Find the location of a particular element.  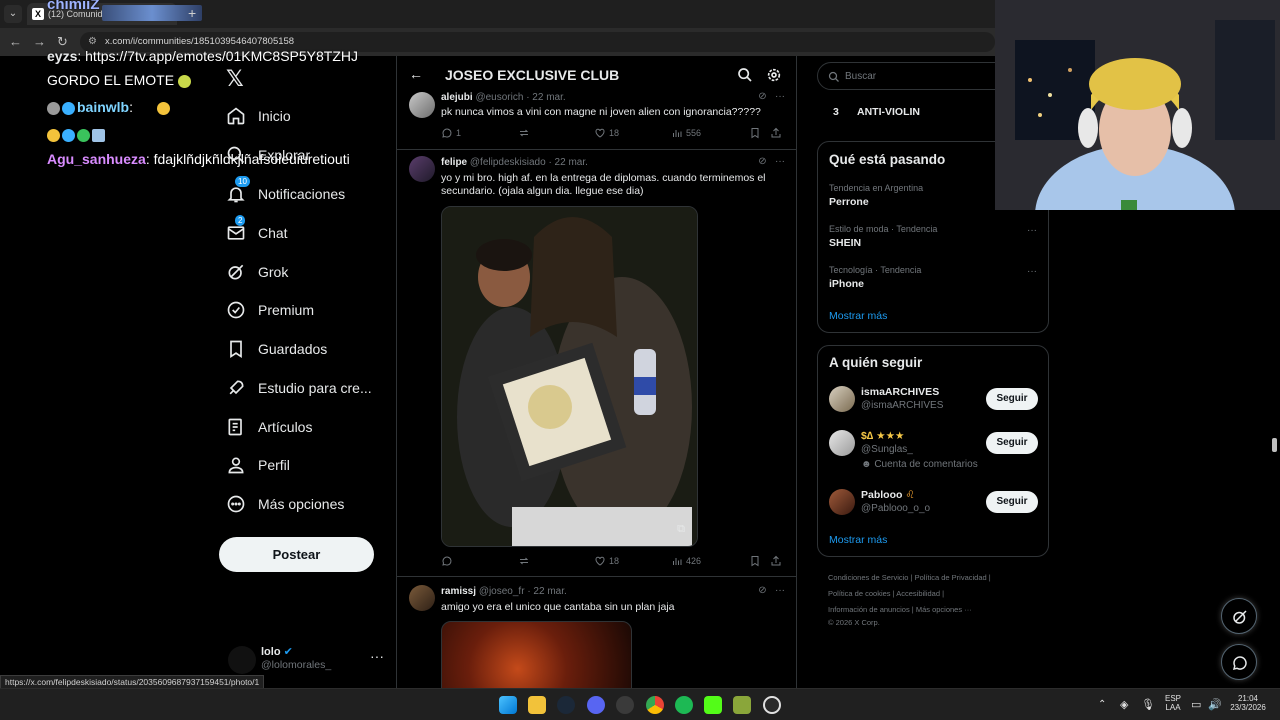

sidebar-item-explorar: Explorar is located at coordinates (268, 155).